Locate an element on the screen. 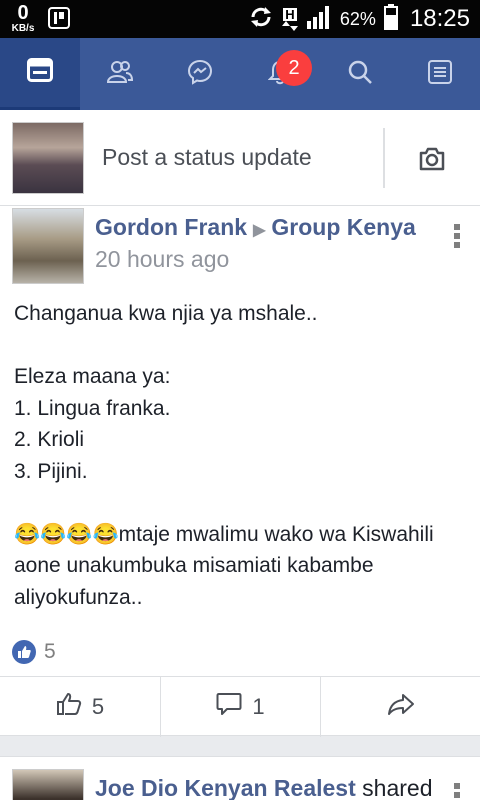  post-verb: shared is located at coordinates (397, 787).